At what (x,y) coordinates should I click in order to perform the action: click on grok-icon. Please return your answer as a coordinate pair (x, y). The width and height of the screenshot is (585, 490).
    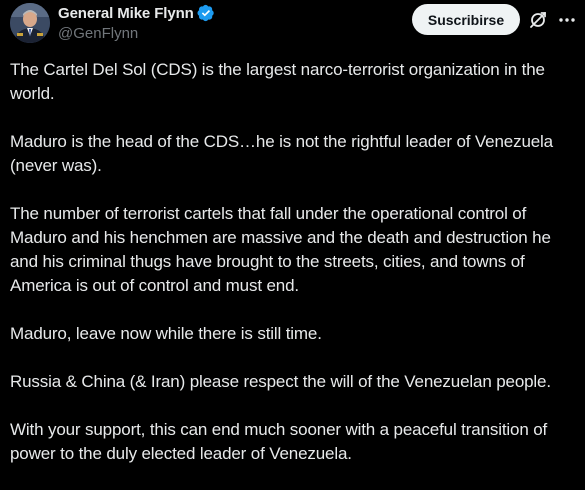
    Looking at the image, I should click on (538, 20).